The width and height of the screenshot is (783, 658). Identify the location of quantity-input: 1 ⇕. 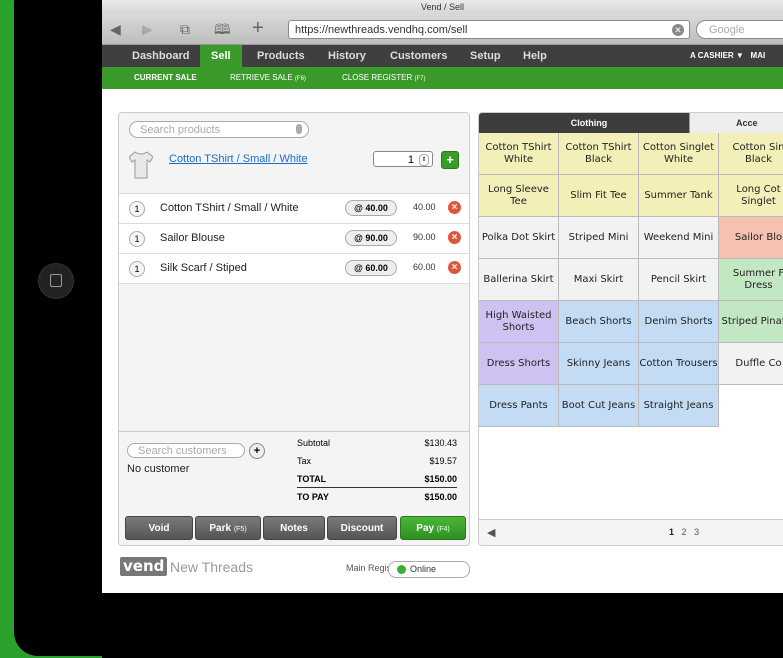
(403, 159).